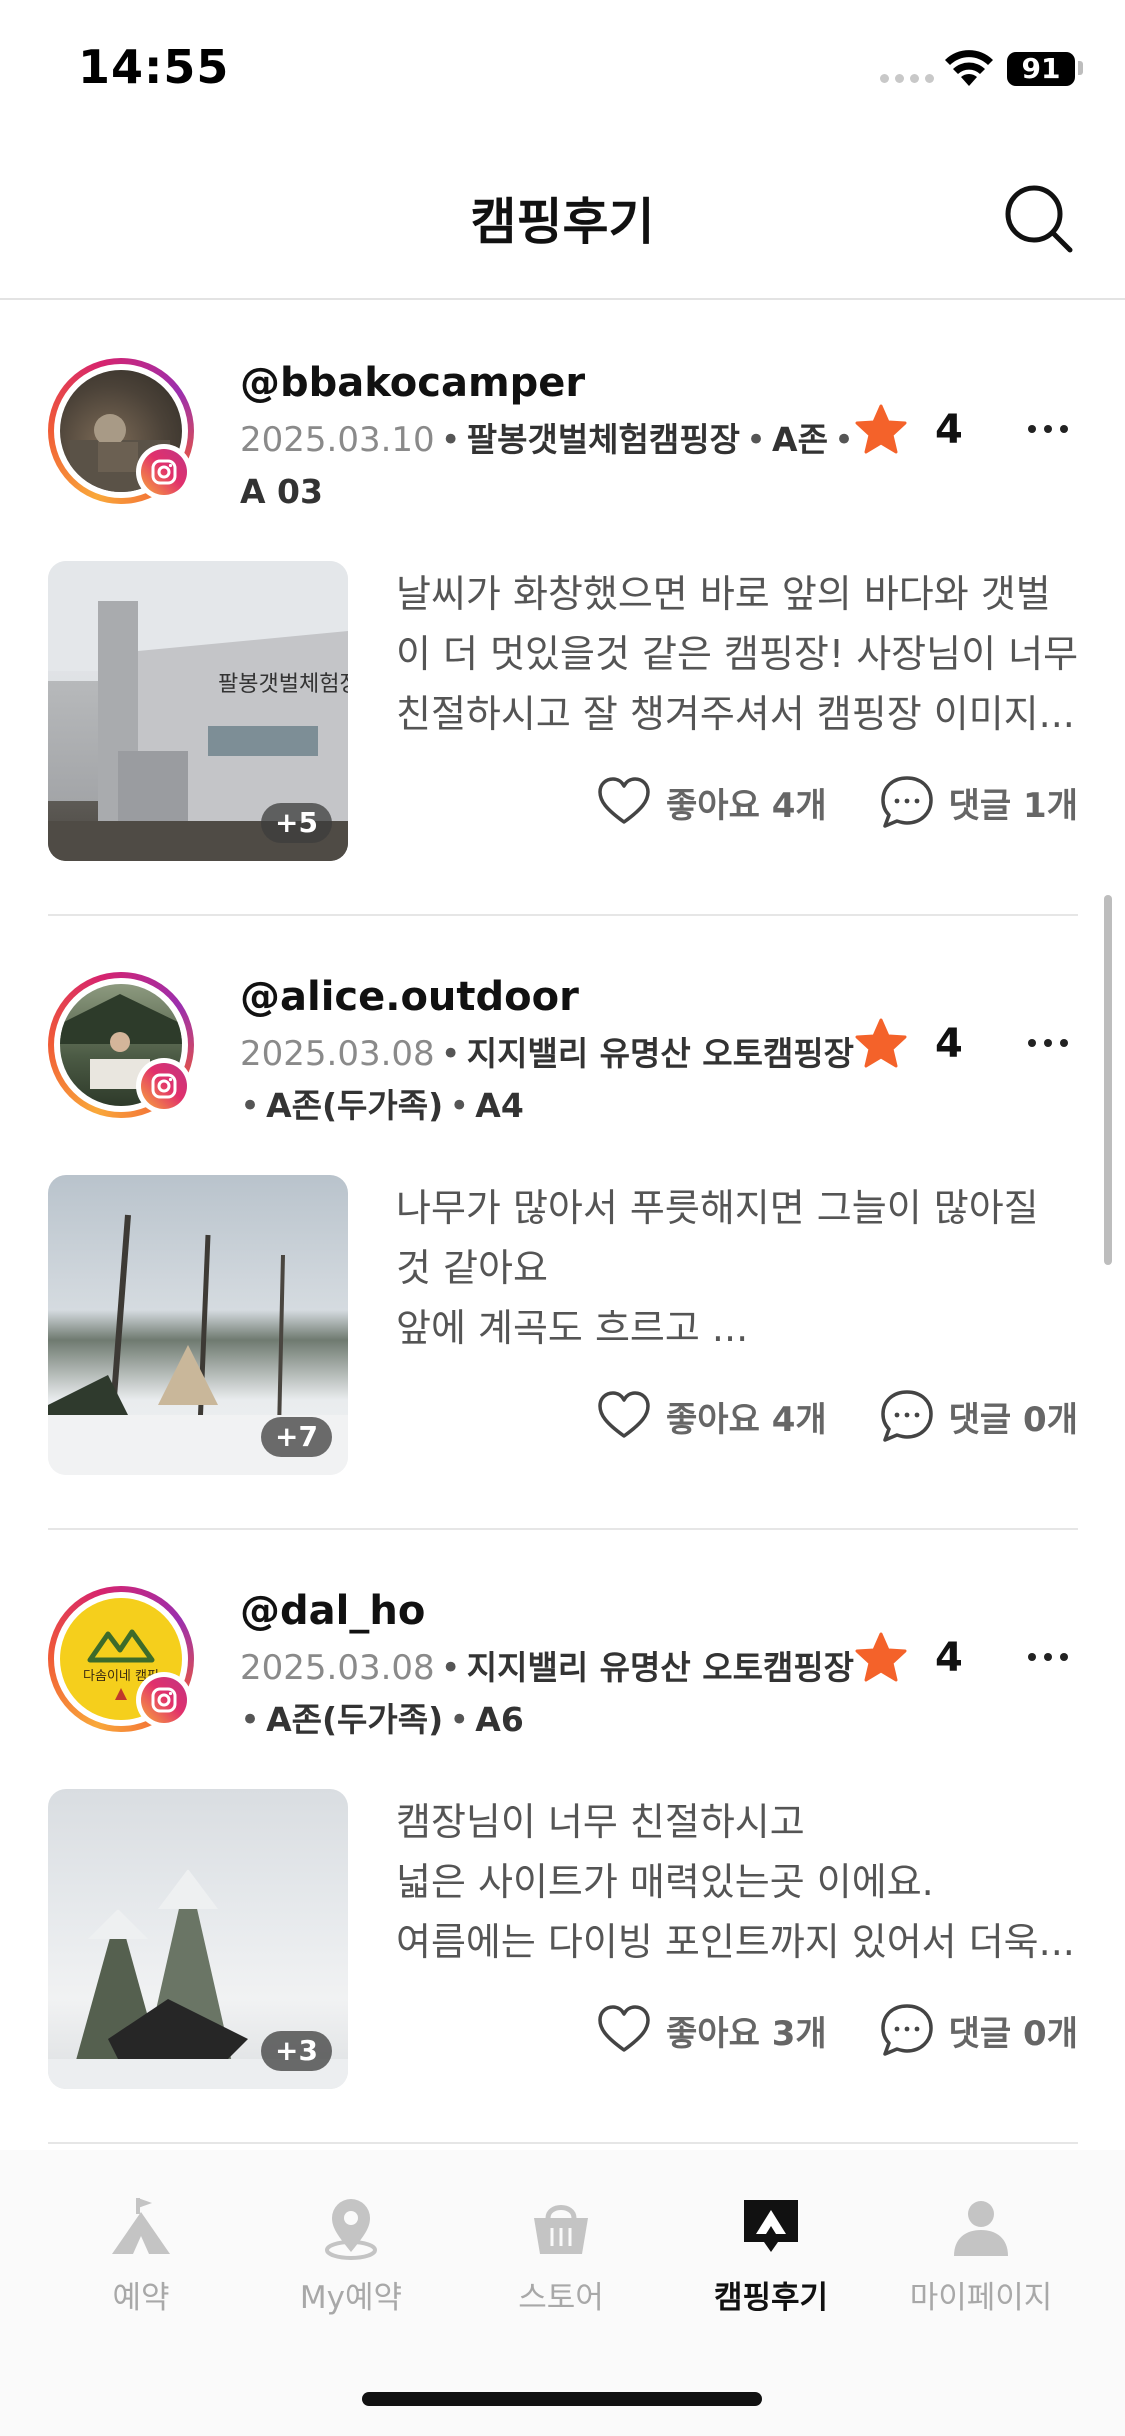 Image resolution: width=1125 pixels, height=2436 pixels. I want to click on person-icon, so click(981, 2228).